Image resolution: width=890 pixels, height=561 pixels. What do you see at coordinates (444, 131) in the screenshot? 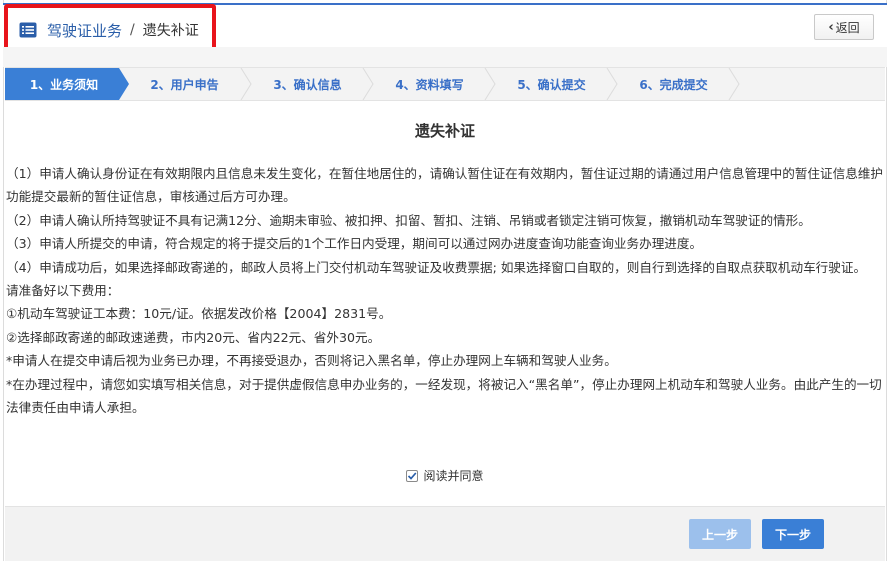
I see `page-title: 遗失补证` at bounding box center [444, 131].